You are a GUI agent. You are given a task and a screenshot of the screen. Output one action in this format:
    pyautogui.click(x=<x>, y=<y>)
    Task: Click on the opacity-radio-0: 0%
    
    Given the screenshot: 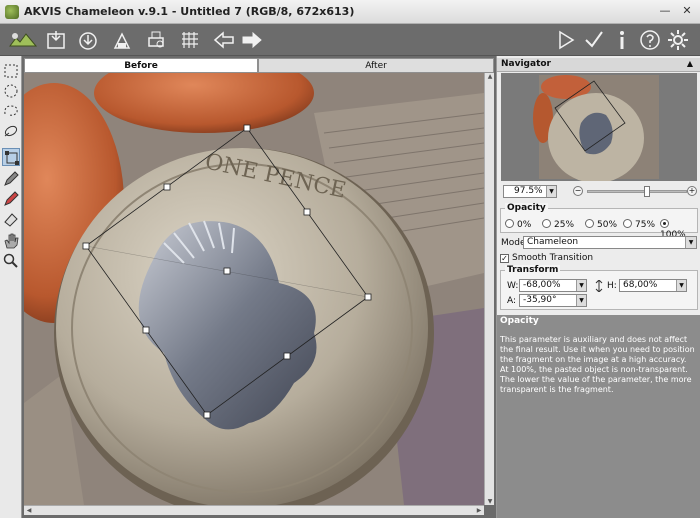 What is the action you would take?
    pyautogui.click(x=518, y=224)
    